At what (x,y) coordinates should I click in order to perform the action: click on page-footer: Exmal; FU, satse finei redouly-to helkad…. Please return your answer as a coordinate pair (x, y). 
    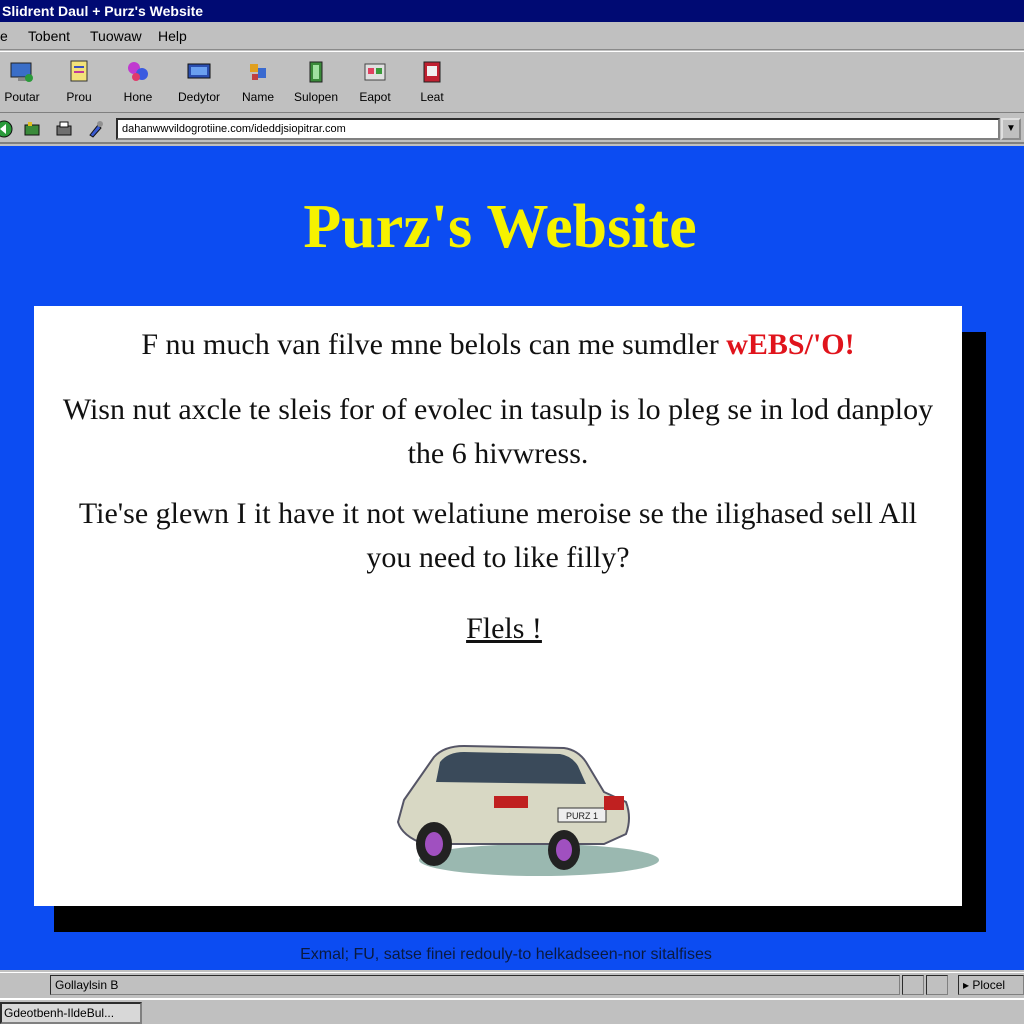
    Looking at the image, I should click on (506, 954).